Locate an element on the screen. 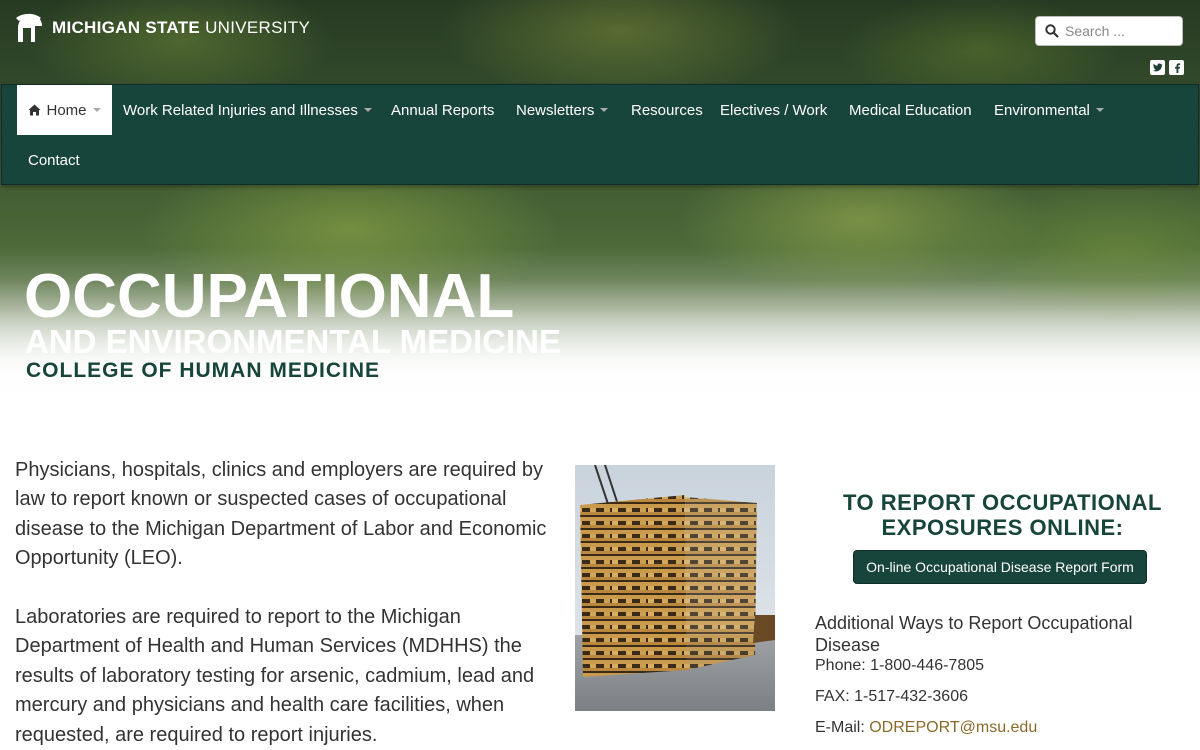 Image resolution: width=1200 pixels, height=750 pixels. nav-item-newsletters: Newsletters is located at coordinates (562, 110).